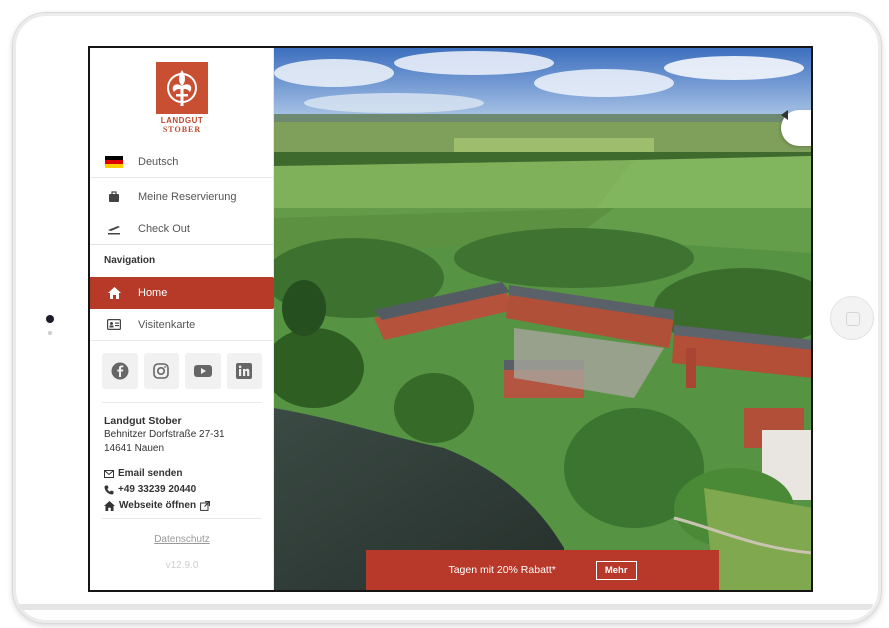 Image resolution: width=889 pixels, height=628 pixels. Describe the element at coordinates (114, 324) in the screenshot. I see `id-card-icon` at that location.